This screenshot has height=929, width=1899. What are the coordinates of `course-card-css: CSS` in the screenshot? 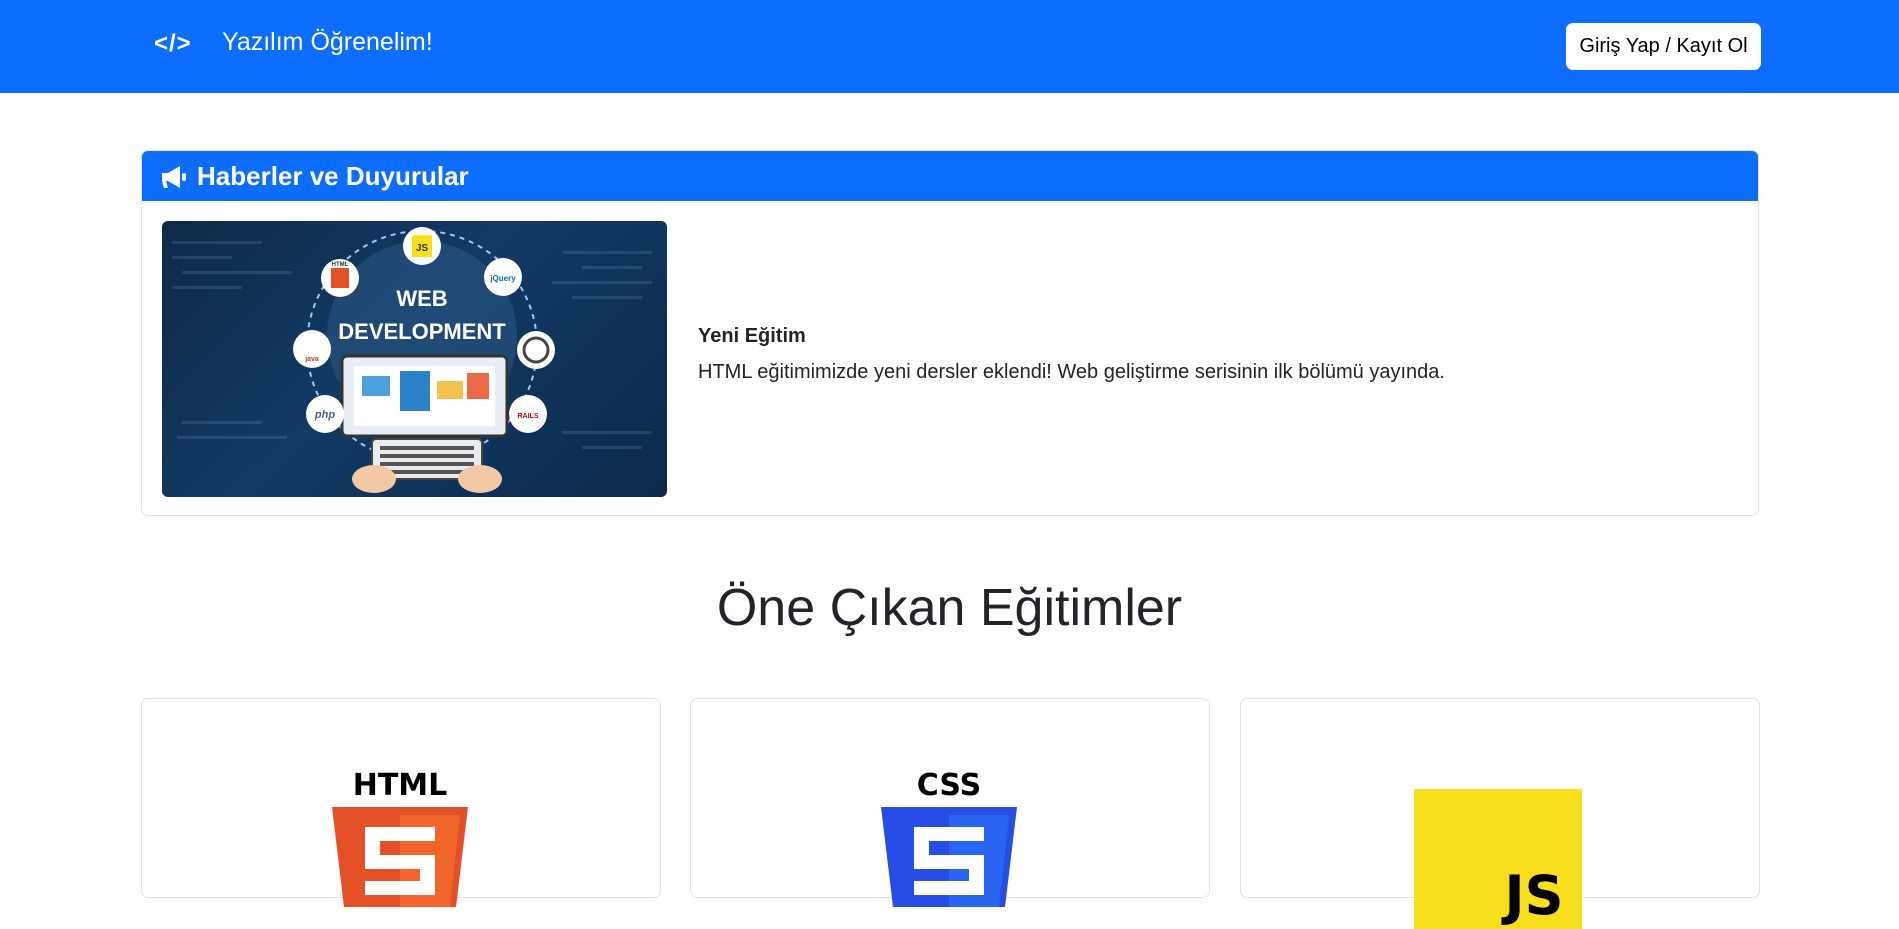 It's located at (950, 802).